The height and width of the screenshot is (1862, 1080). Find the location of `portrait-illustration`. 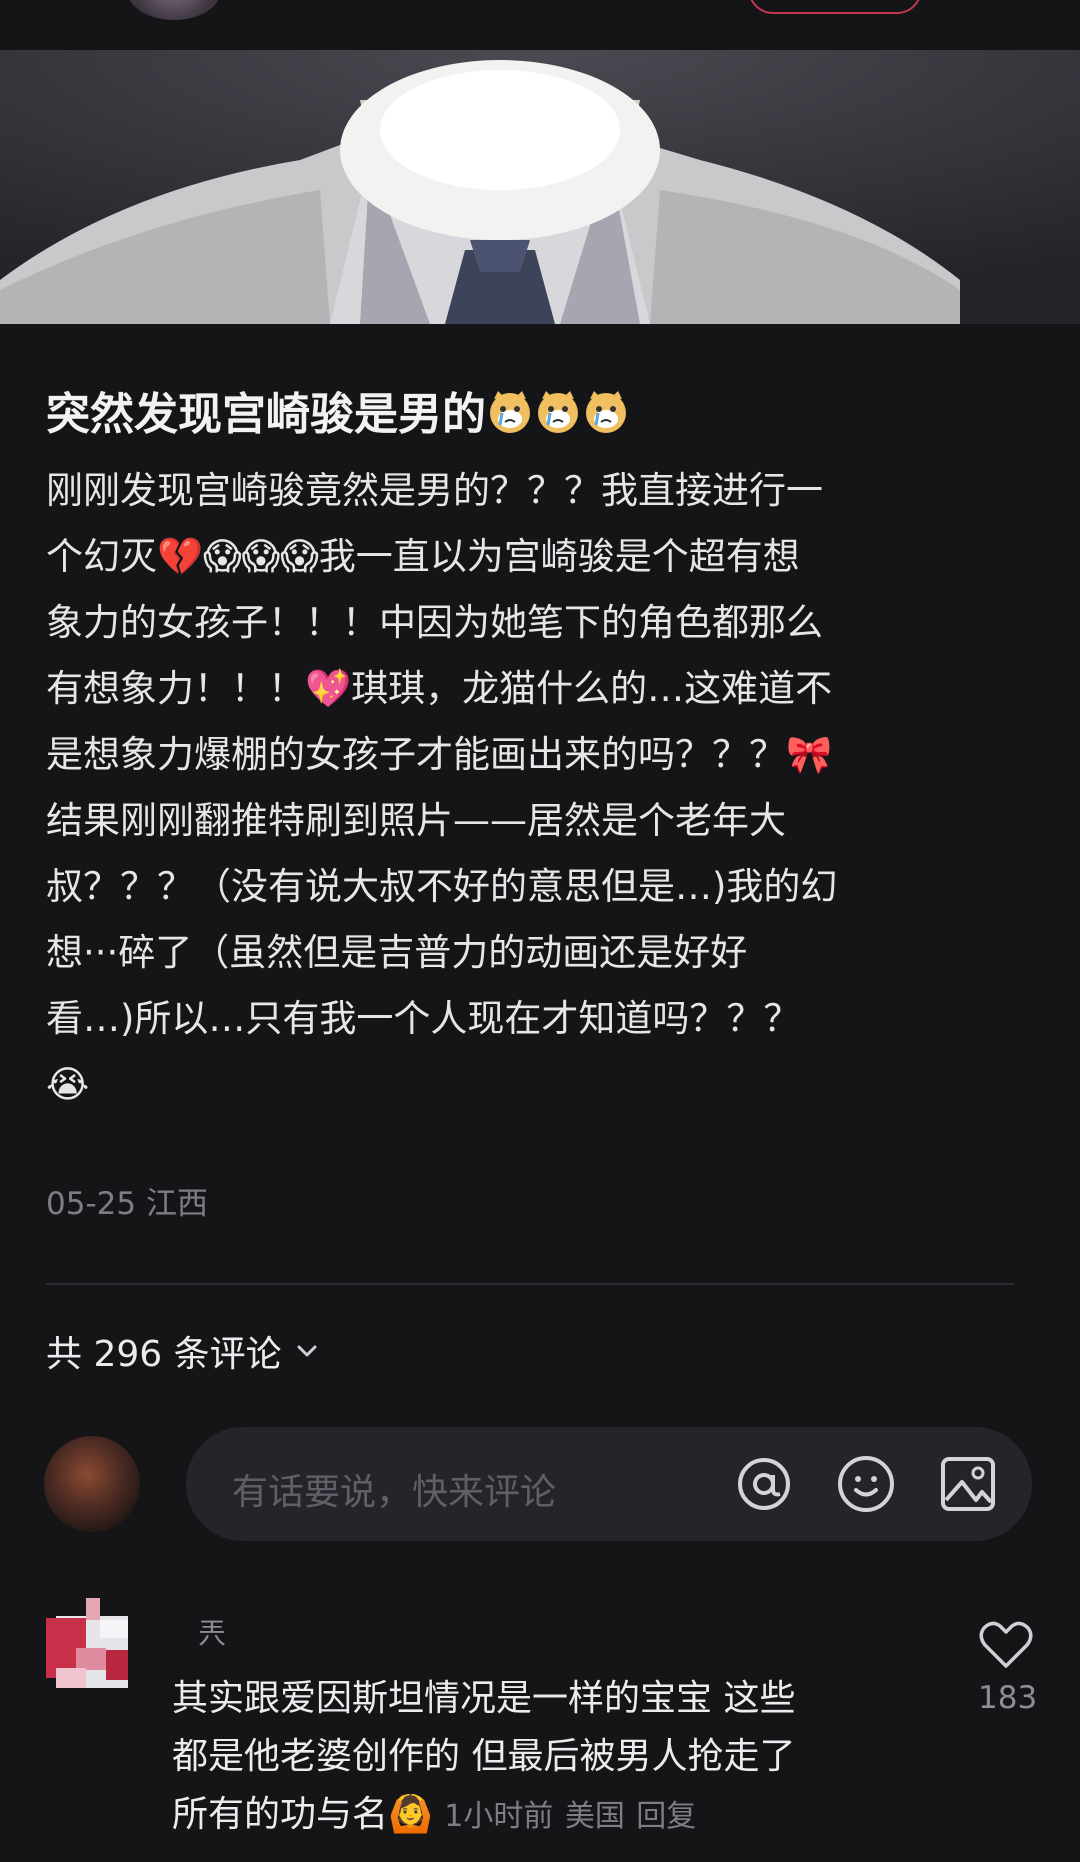

portrait-illustration is located at coordinates (540, 187).